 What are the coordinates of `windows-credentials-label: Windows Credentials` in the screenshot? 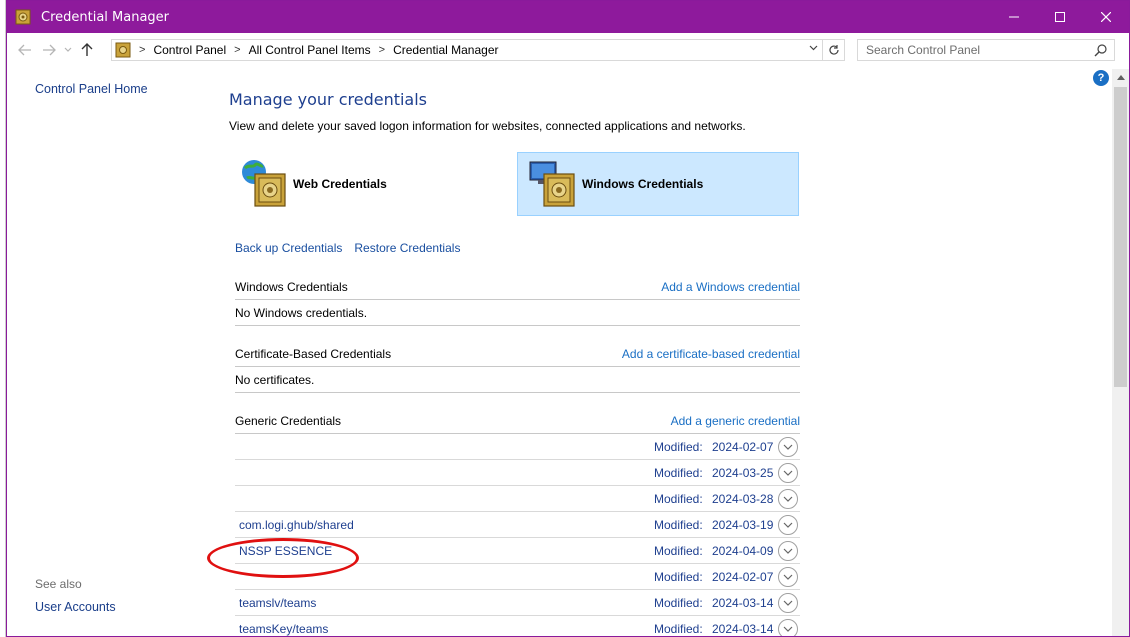 It's located at (643, 184).